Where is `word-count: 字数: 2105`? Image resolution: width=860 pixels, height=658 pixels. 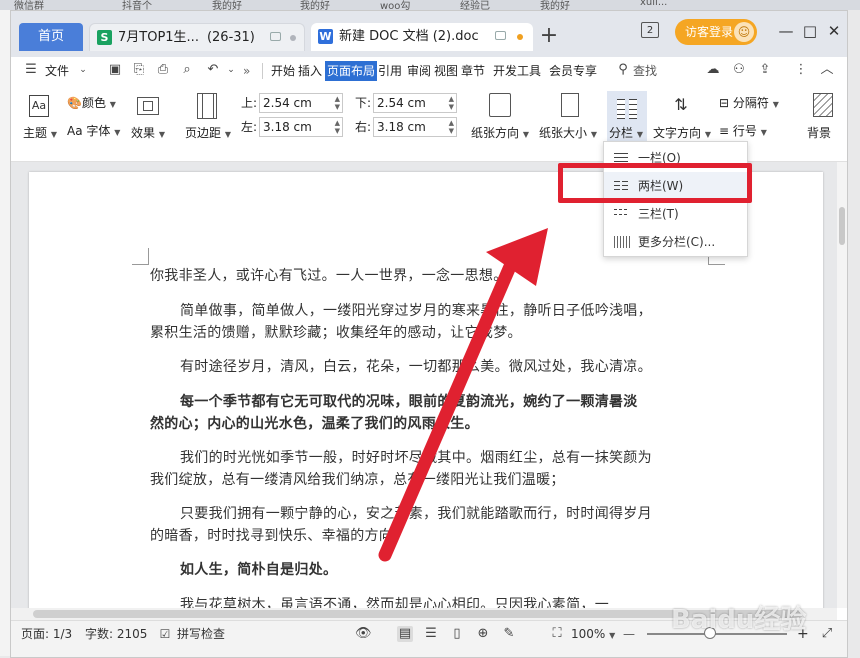
word-count: 字数: 2105 is located at coordinates (116, 634).